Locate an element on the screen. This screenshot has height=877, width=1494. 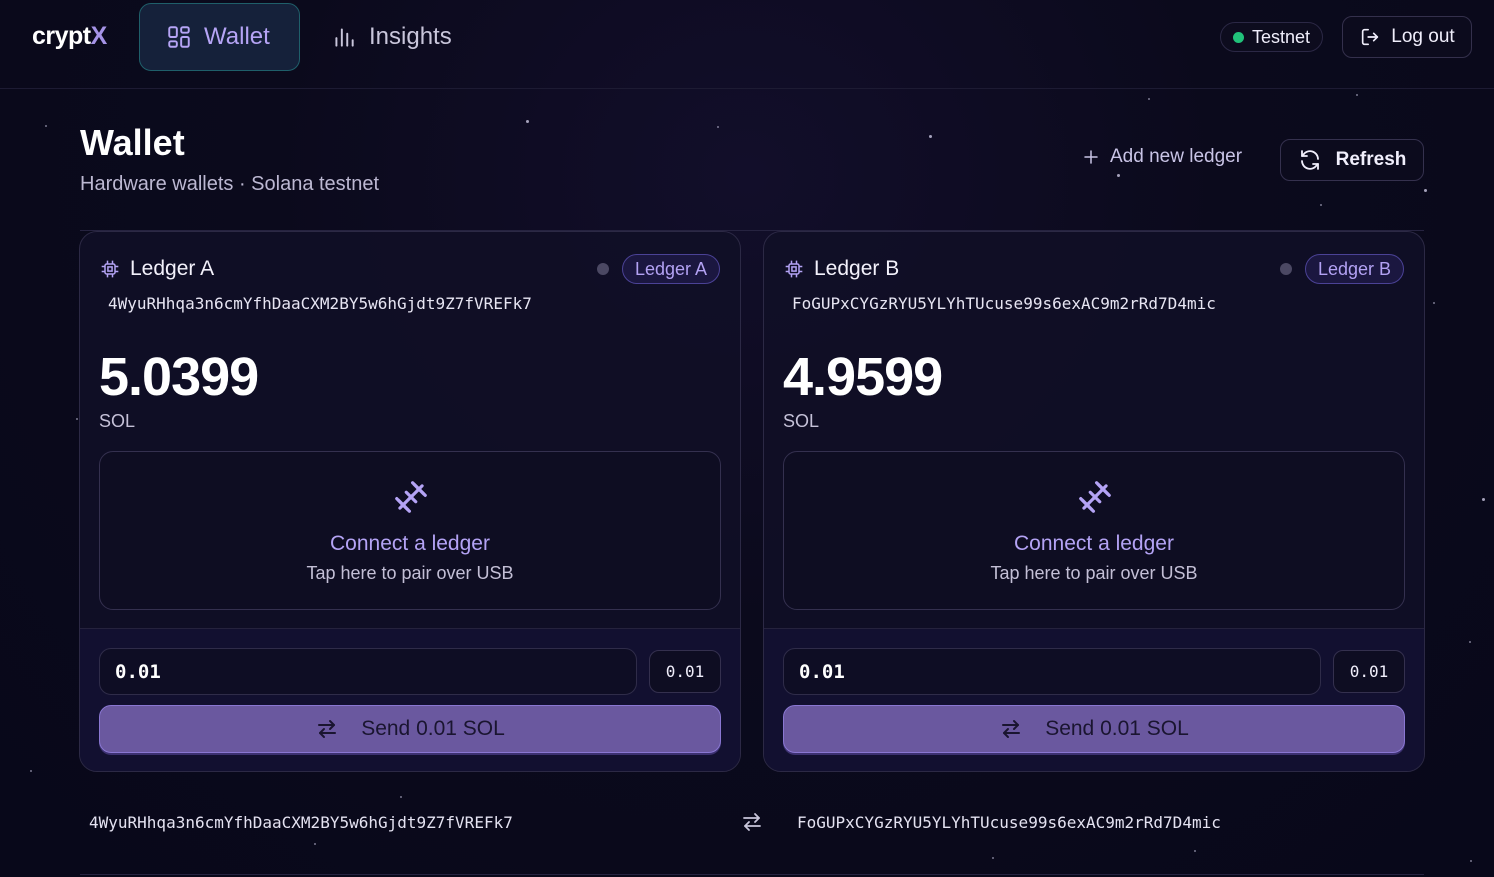
page-subtitle: Hardware wallets · Solana testnet is located at coordinates (230, 184).